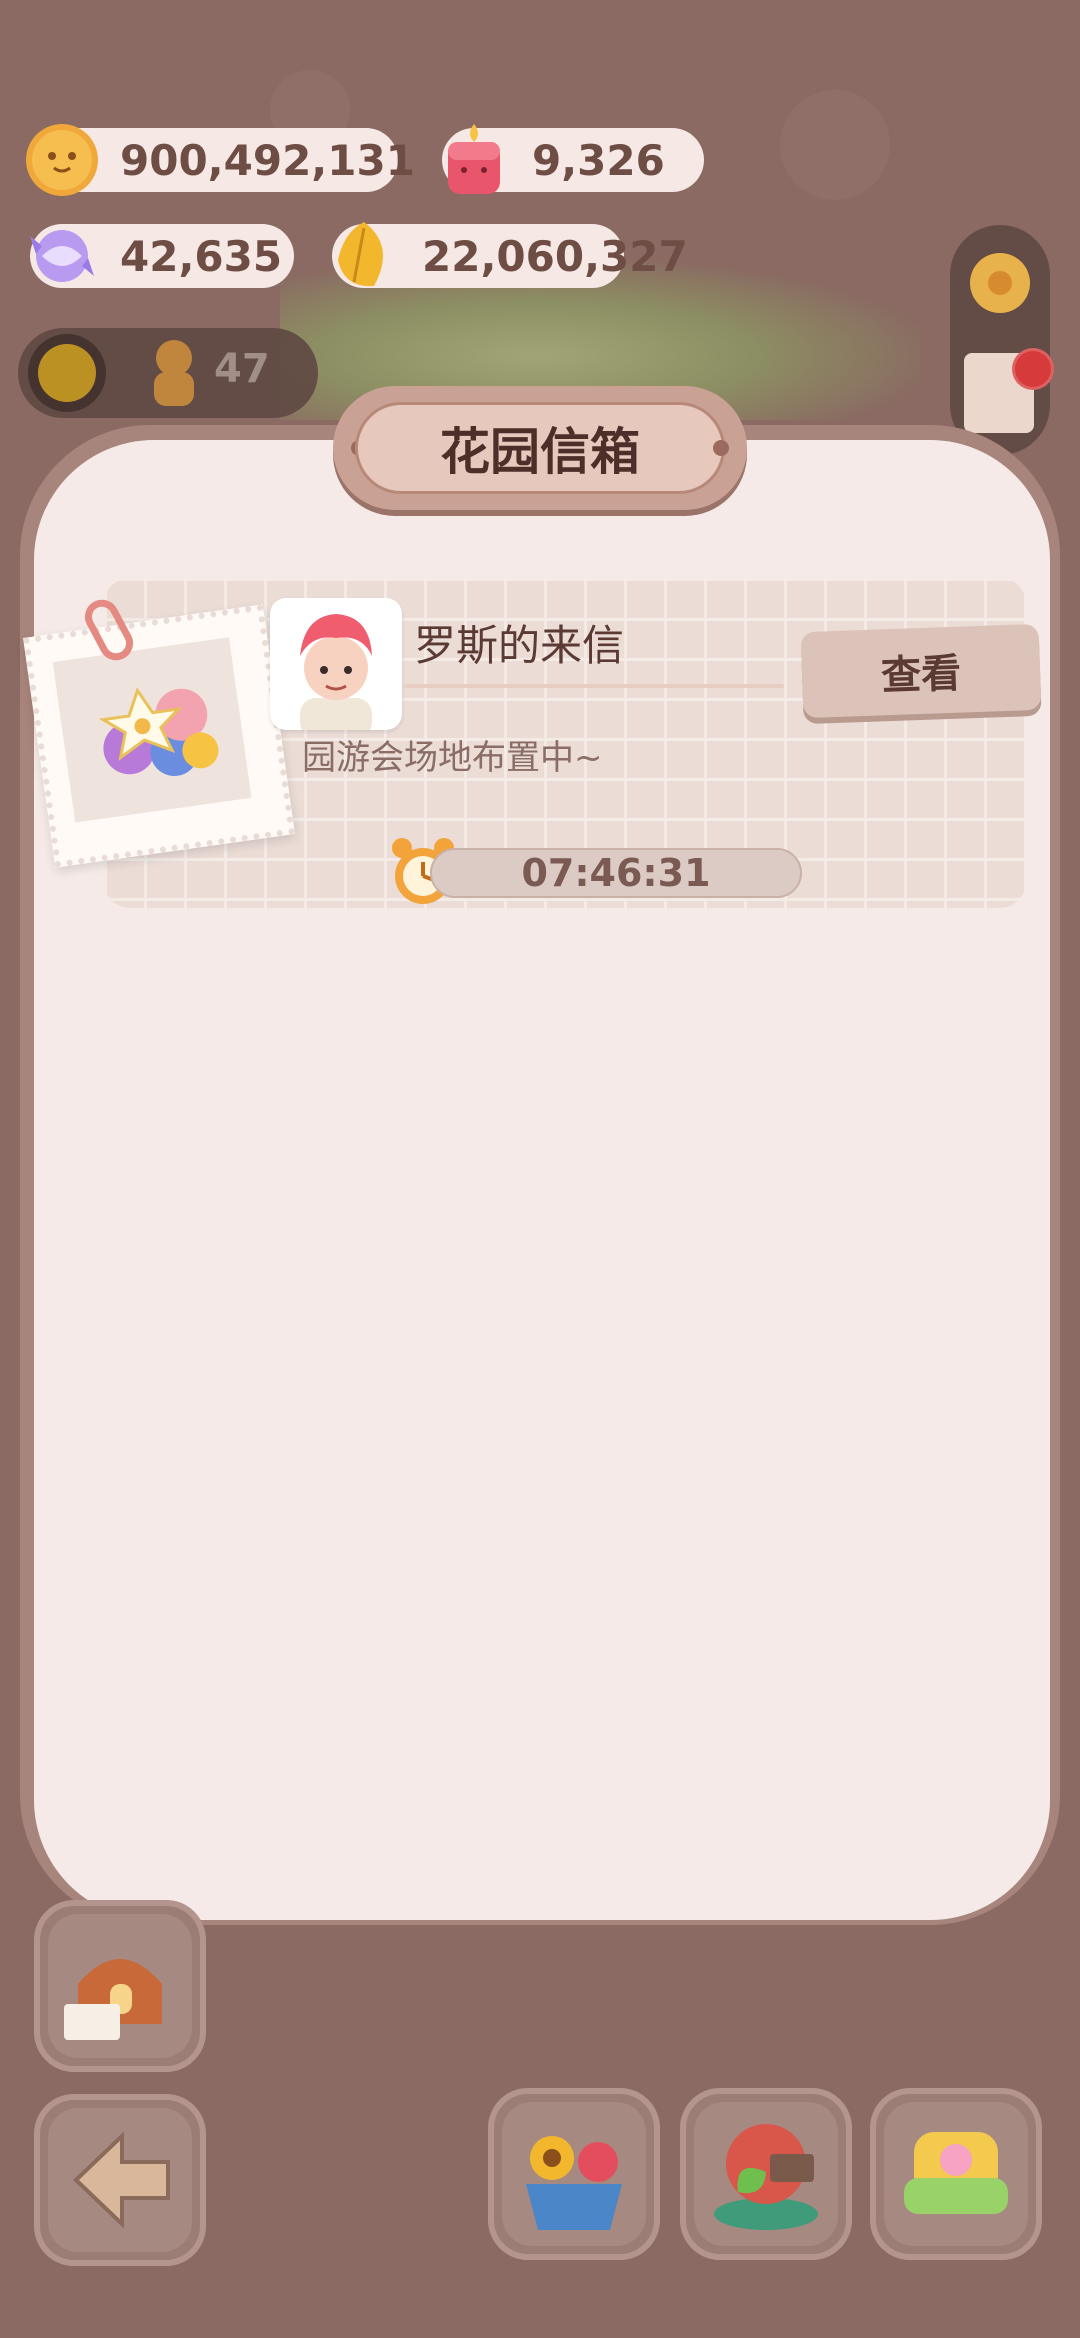 This screenshot has height=2338, width=1080. Describe the element at coordinates (594, 686) in the screenshot. I see `divider` at that location.